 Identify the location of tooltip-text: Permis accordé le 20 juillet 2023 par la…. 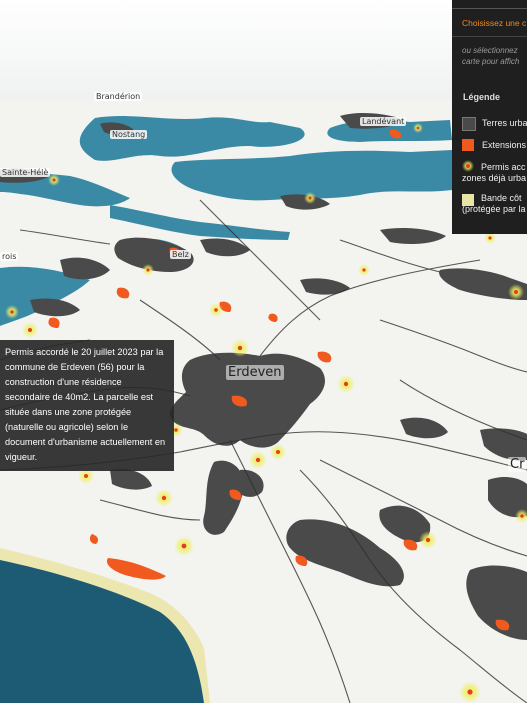
(85, 404).